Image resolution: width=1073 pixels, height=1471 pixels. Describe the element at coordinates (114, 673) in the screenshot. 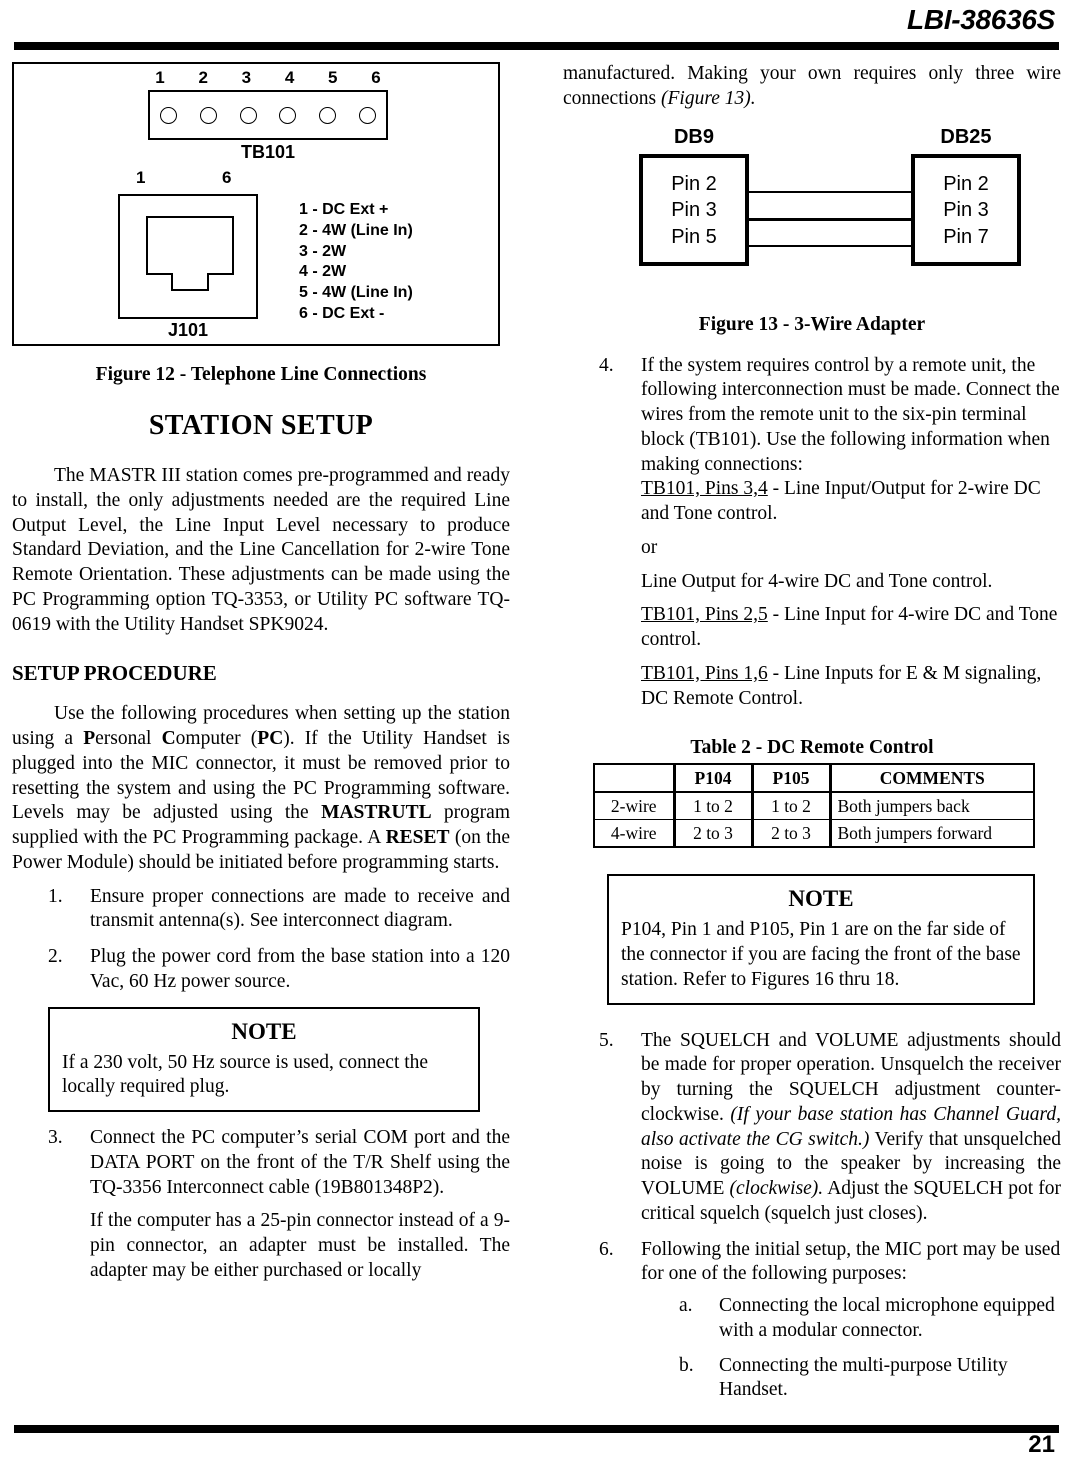

I see `setup-procedure-title: SETUP PROCEDURE` at that location.